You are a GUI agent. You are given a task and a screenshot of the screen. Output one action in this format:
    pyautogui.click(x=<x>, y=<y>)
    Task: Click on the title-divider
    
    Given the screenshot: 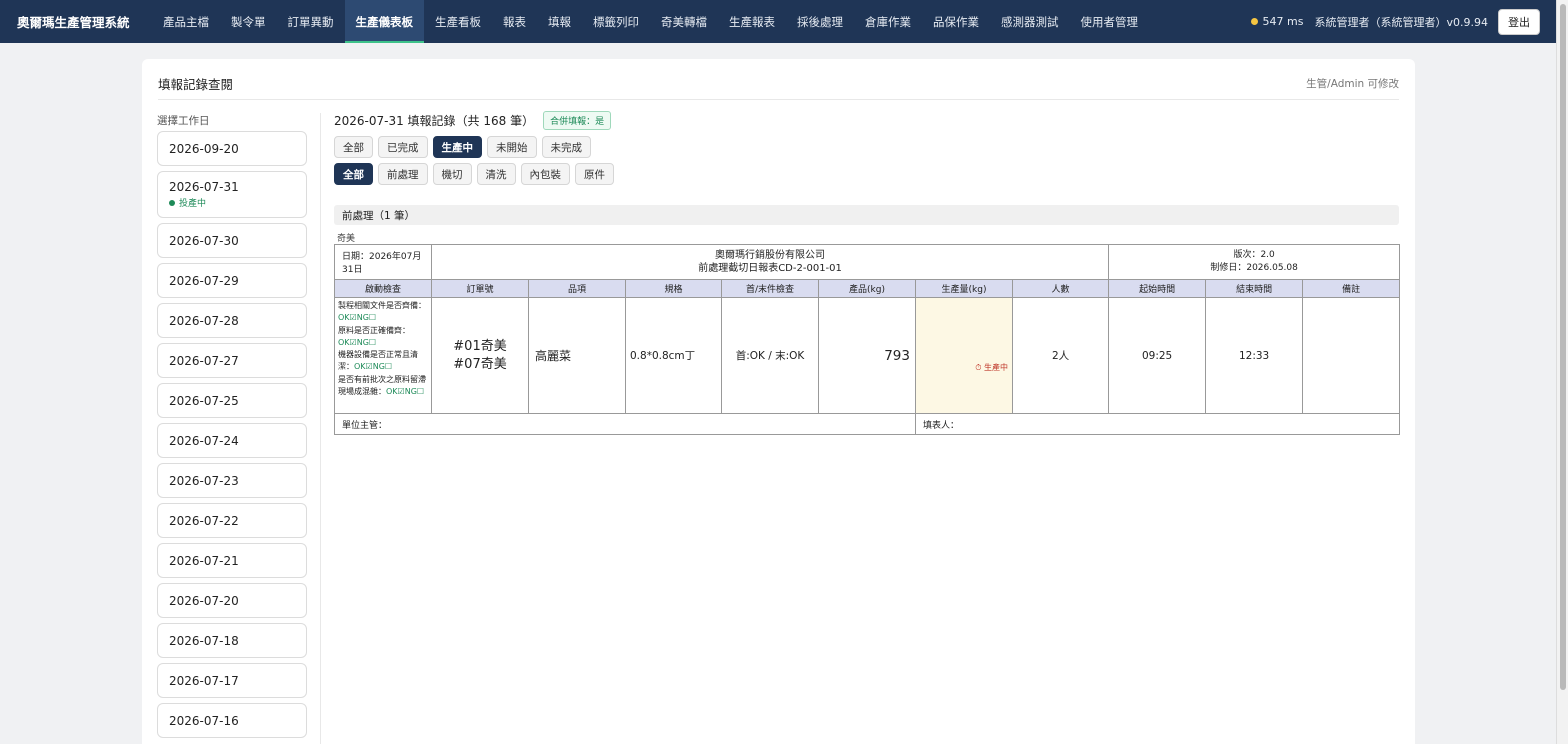 What is the action you would take?
    pyautogui.click(x=778, y=99)
    